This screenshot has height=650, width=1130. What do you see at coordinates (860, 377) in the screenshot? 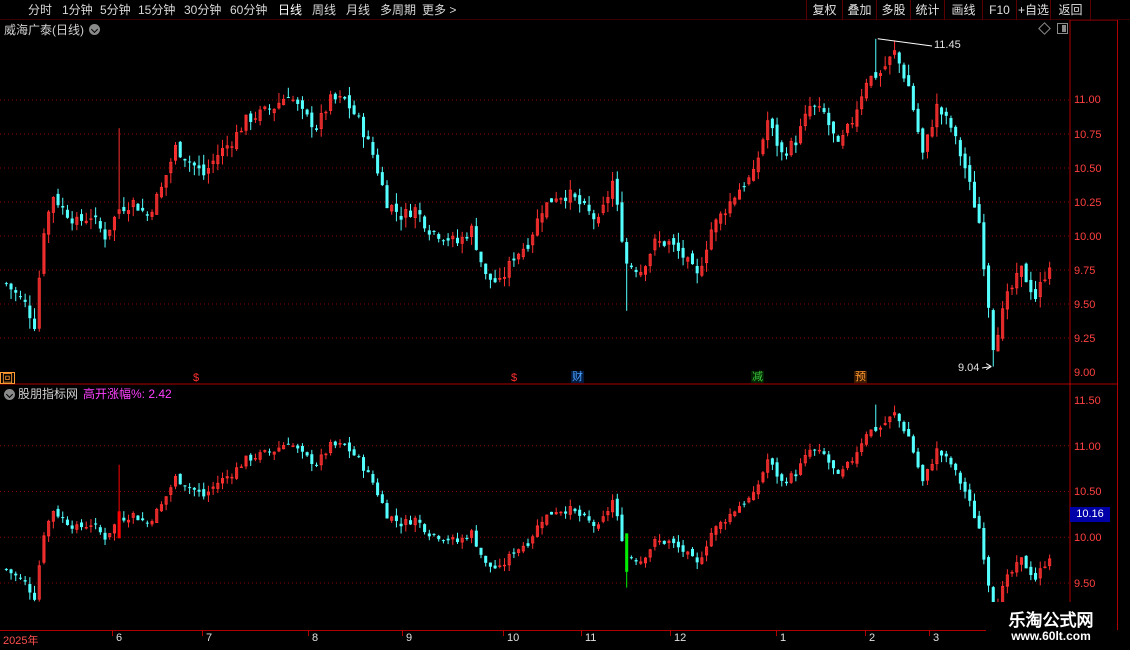
I see `event-tag-yu: 预` at bounding box center [860, 377].